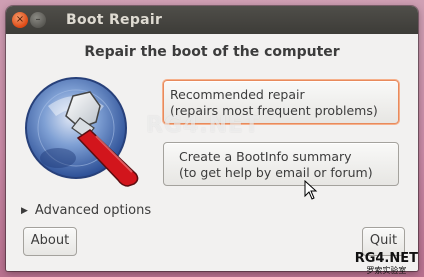  What do you see at coordinates (276, 172) in the screenshot?
I see `bootinfo-summary-sublabel: (to get help by email or forum)` at bounding box center [276, 172].